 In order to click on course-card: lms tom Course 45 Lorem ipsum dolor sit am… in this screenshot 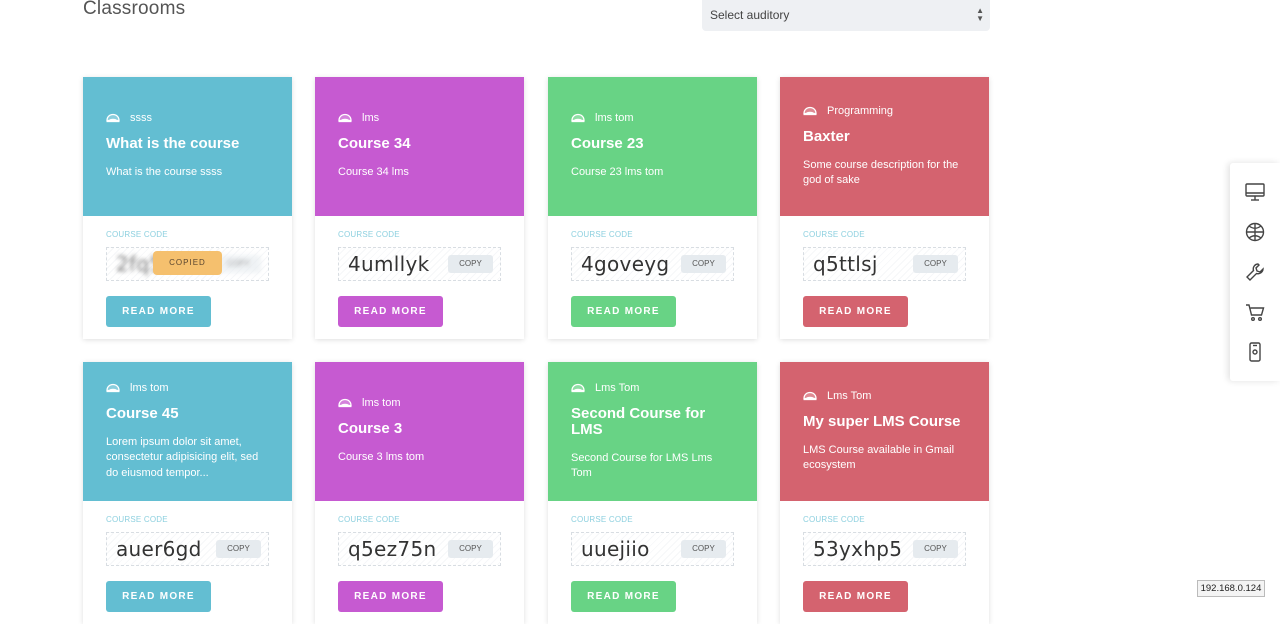, I will do `click(187, 493)`.